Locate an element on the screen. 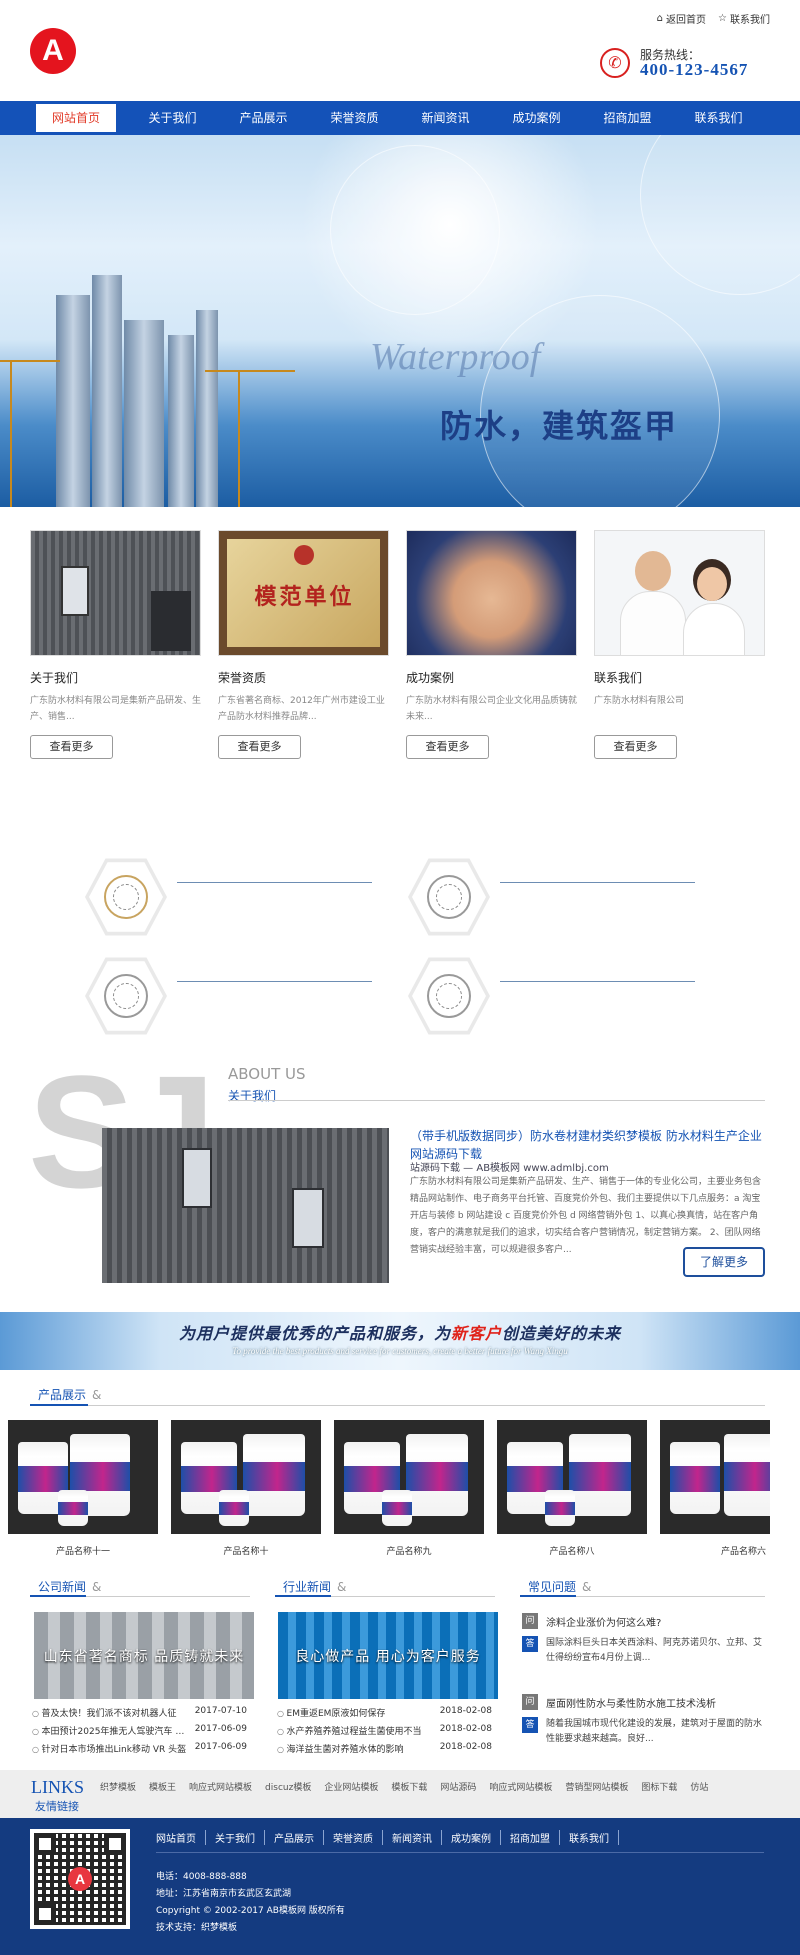 This screenshot has width=800, height=1955. about-cn-title: 关于我们 is located at coordinates (252, 1095).